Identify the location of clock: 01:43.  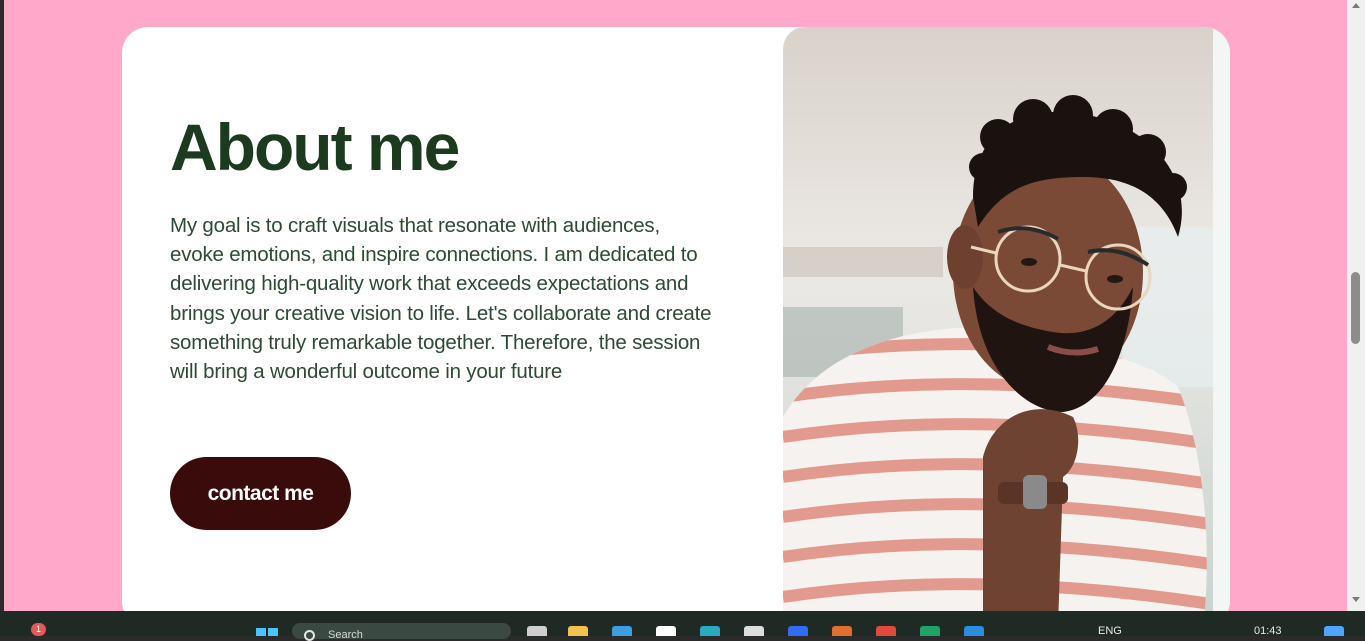
(1268, 631).